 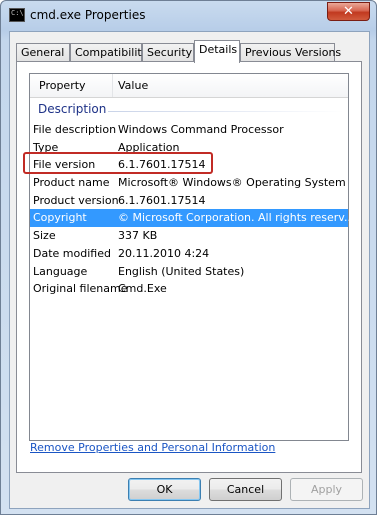 What do you see at coordinates (226, 111) in the screenshot?
I see `group-divider` at bounding box center [226, 111].